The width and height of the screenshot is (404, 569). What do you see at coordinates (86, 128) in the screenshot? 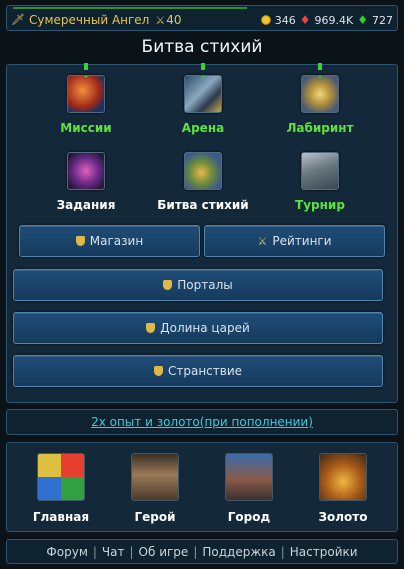
I see `menu-item-label: Миссии` at bounding box center [86, 128].